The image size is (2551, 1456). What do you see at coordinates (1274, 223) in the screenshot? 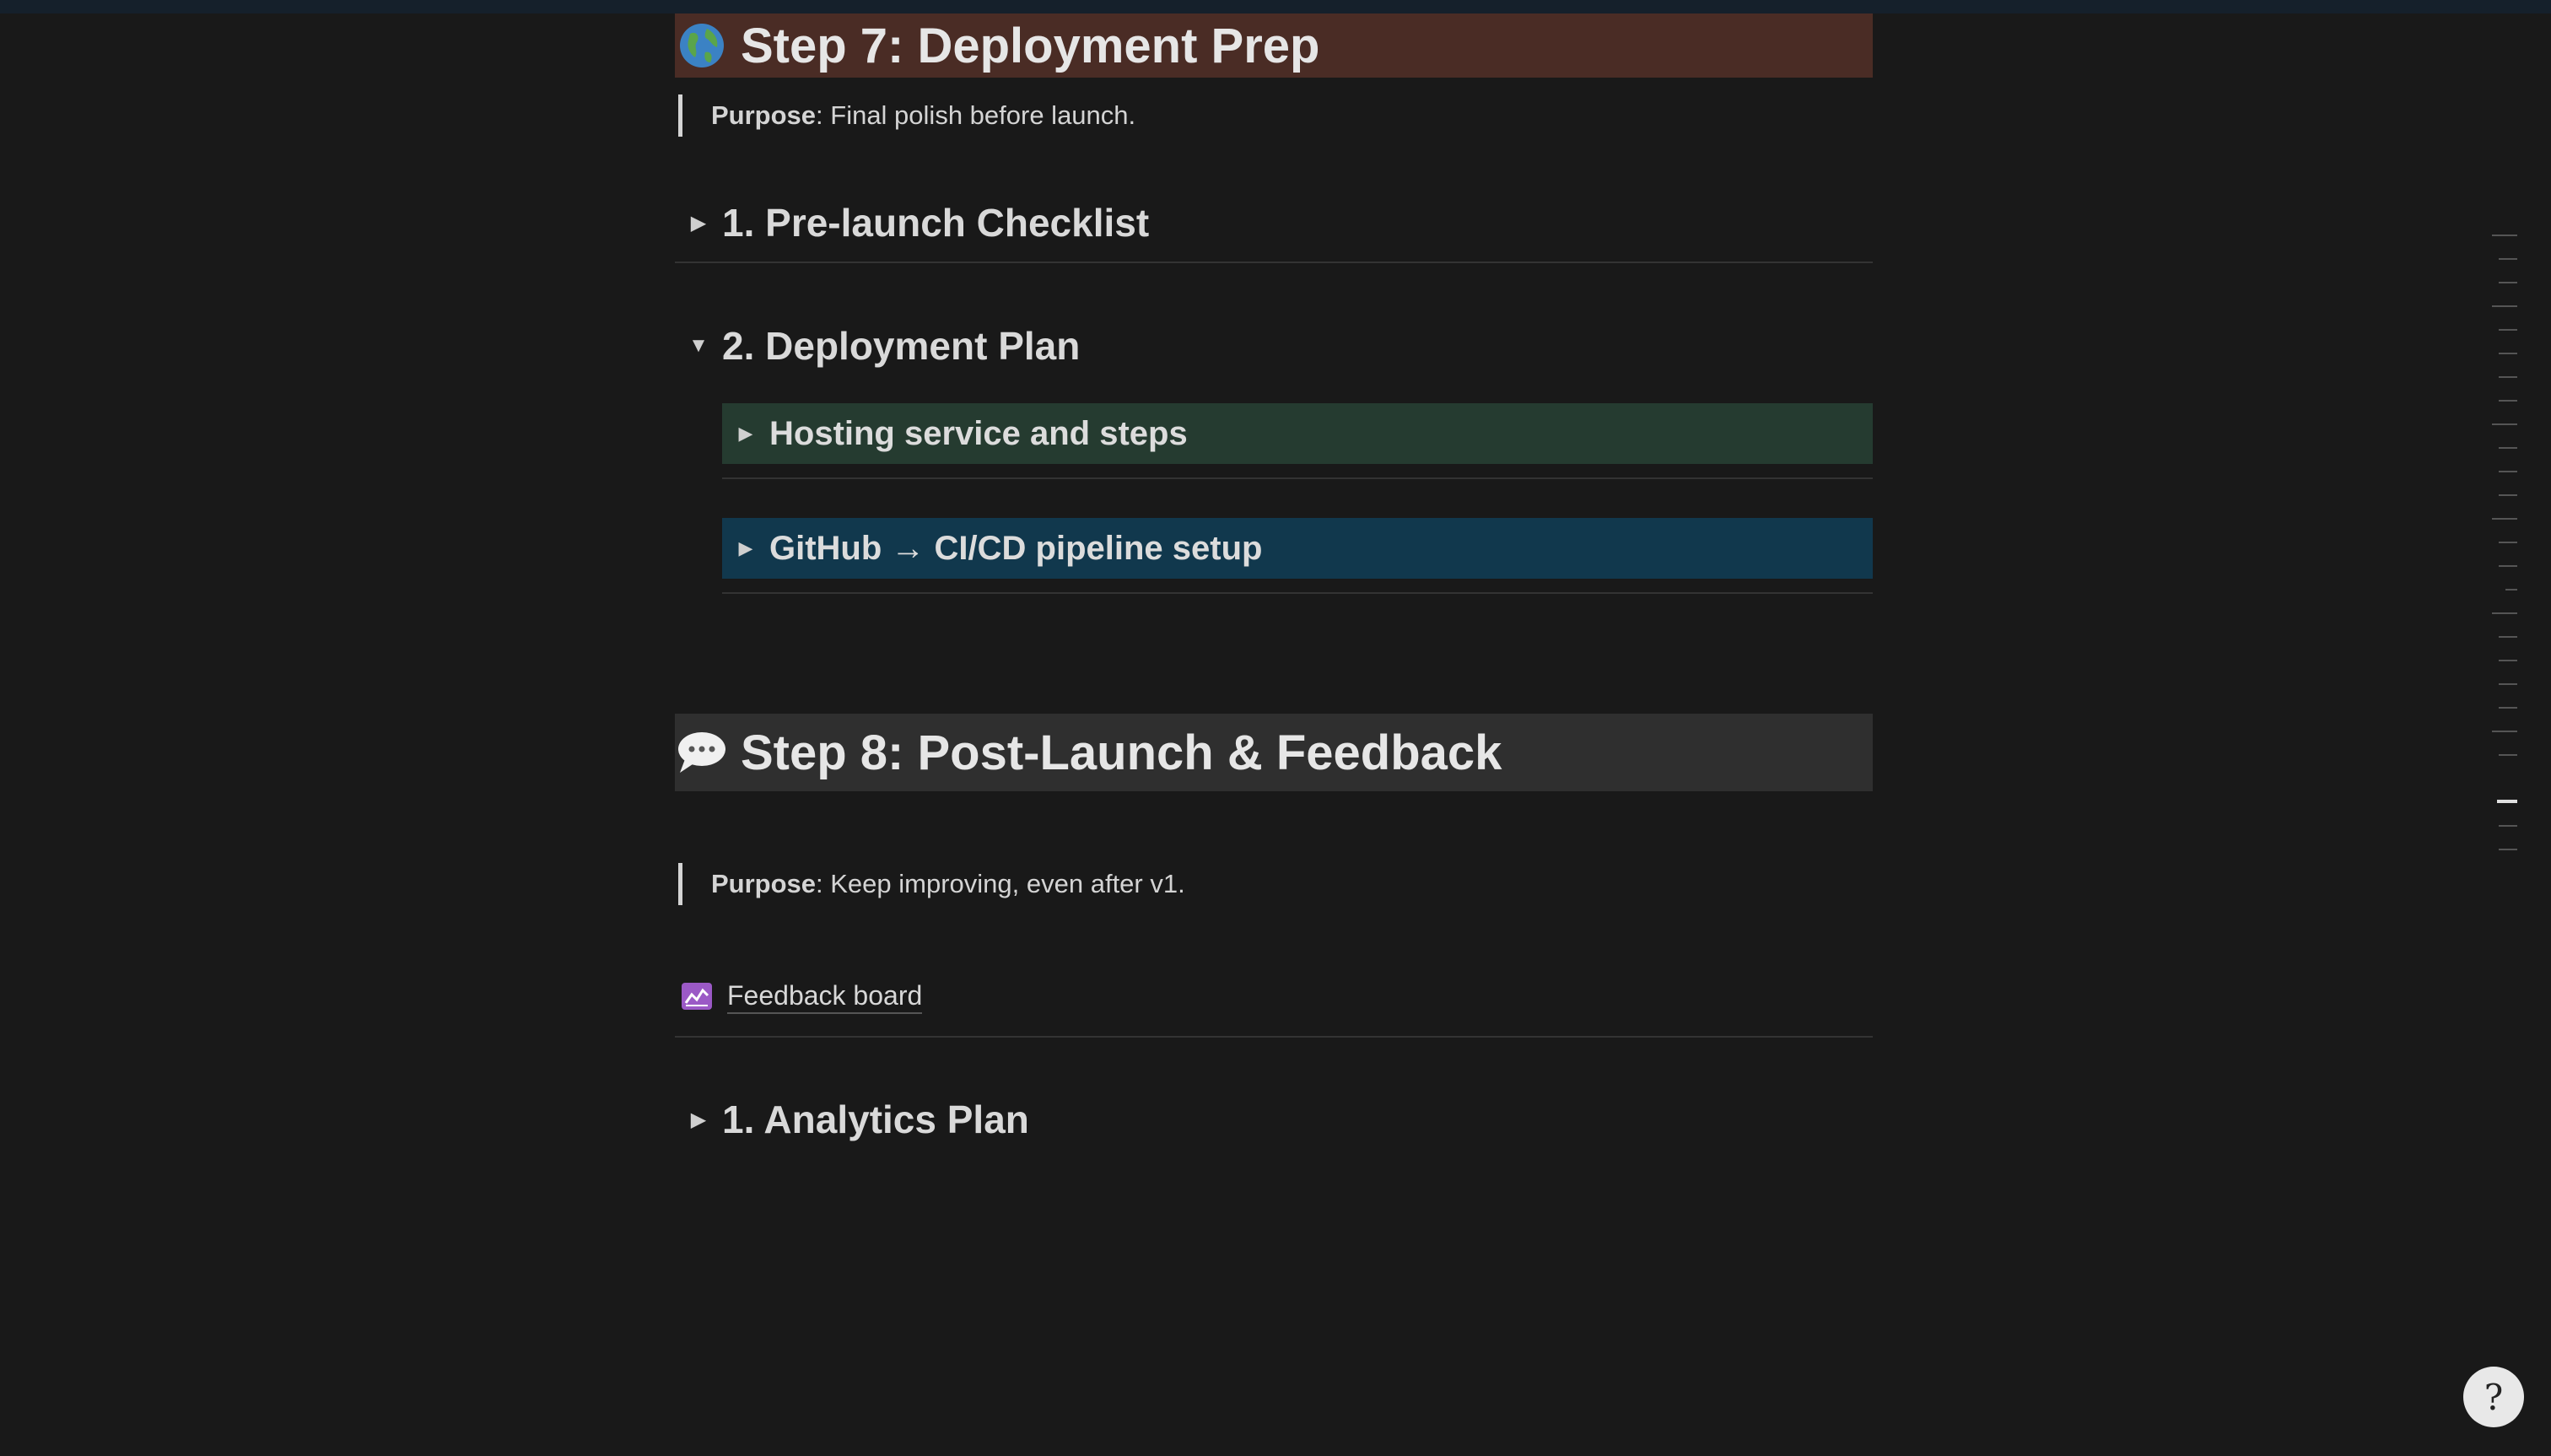
I see `toggle-pre-launch-checklist: ▶ 1. Pre-launch Checklist` at bounding box center [1274, 223].